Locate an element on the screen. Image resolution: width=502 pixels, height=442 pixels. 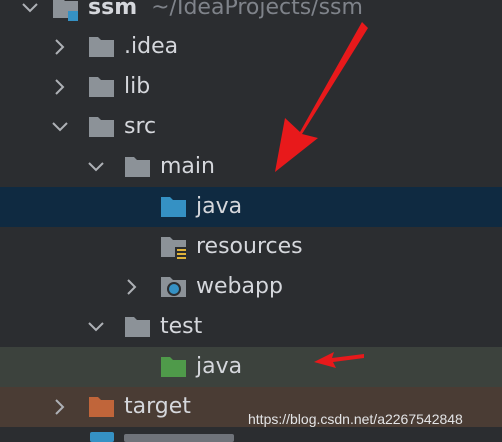
tree-item-label: src is located at coordinates (140, 126).